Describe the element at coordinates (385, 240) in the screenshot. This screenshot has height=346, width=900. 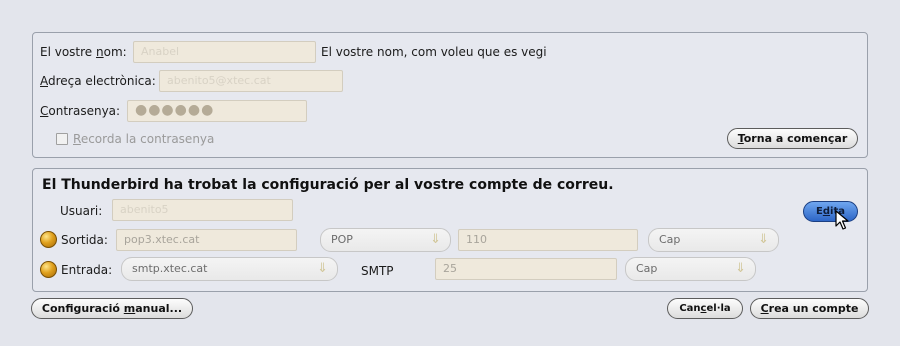
I see `outgoing-protocol-select: POP ⇓` at that location.